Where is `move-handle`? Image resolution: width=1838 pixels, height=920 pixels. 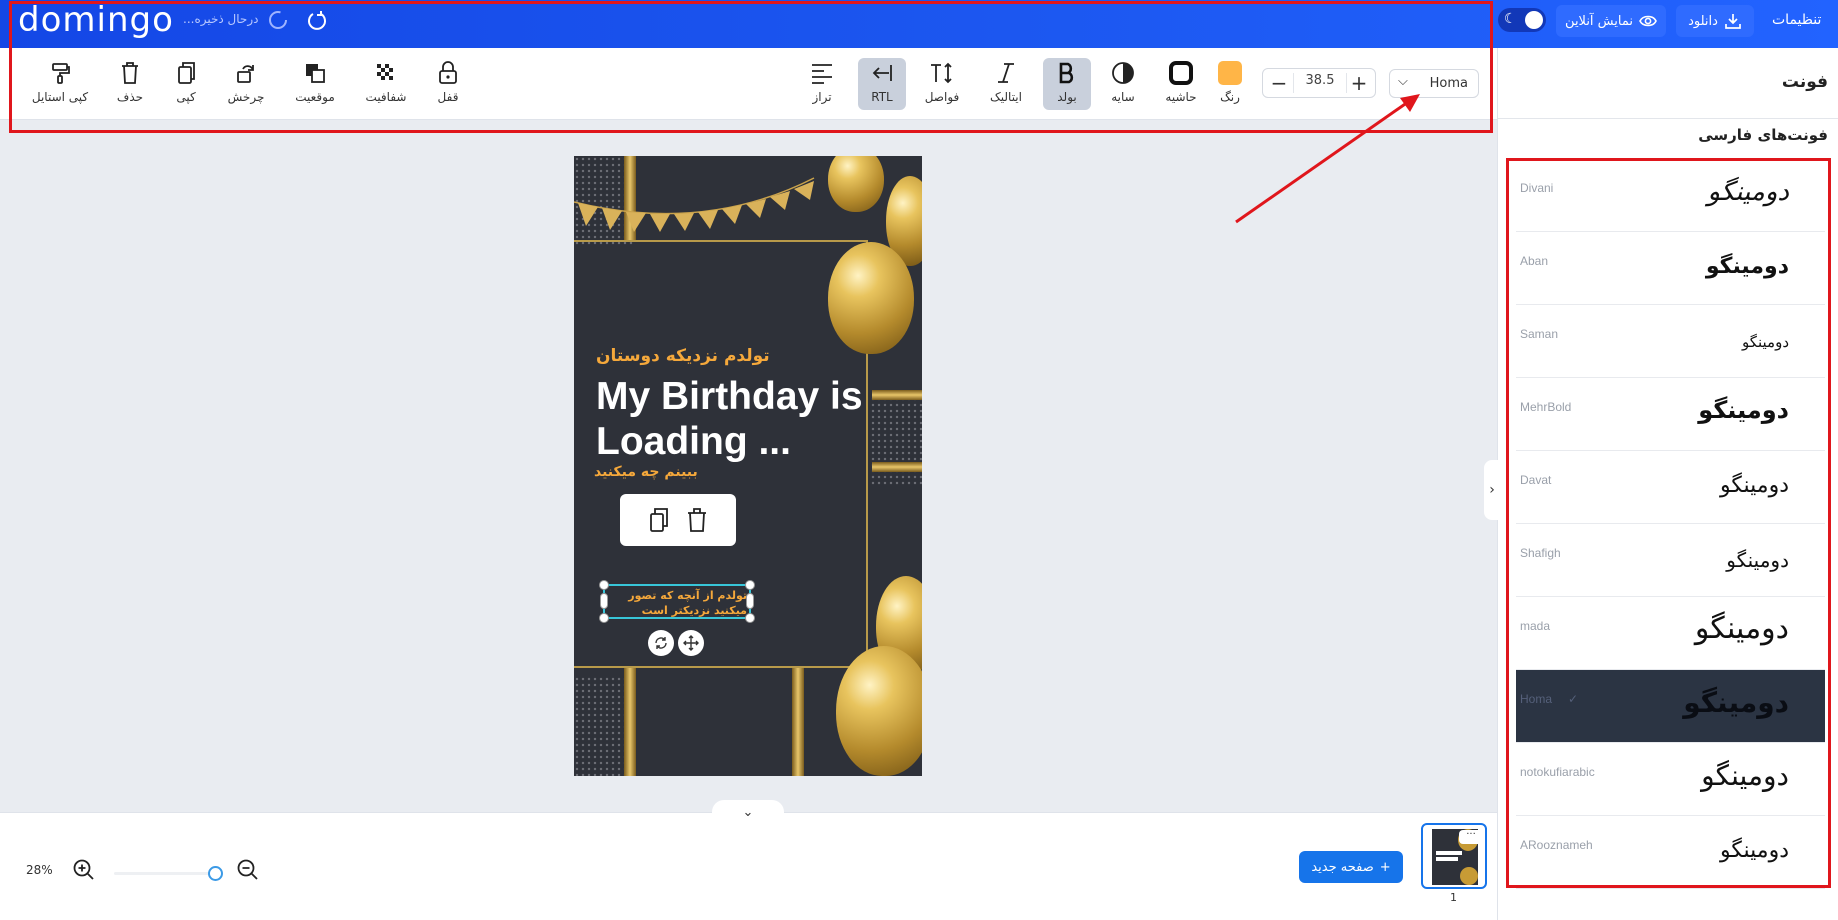
move-handle is located at coordinates (691, 643).